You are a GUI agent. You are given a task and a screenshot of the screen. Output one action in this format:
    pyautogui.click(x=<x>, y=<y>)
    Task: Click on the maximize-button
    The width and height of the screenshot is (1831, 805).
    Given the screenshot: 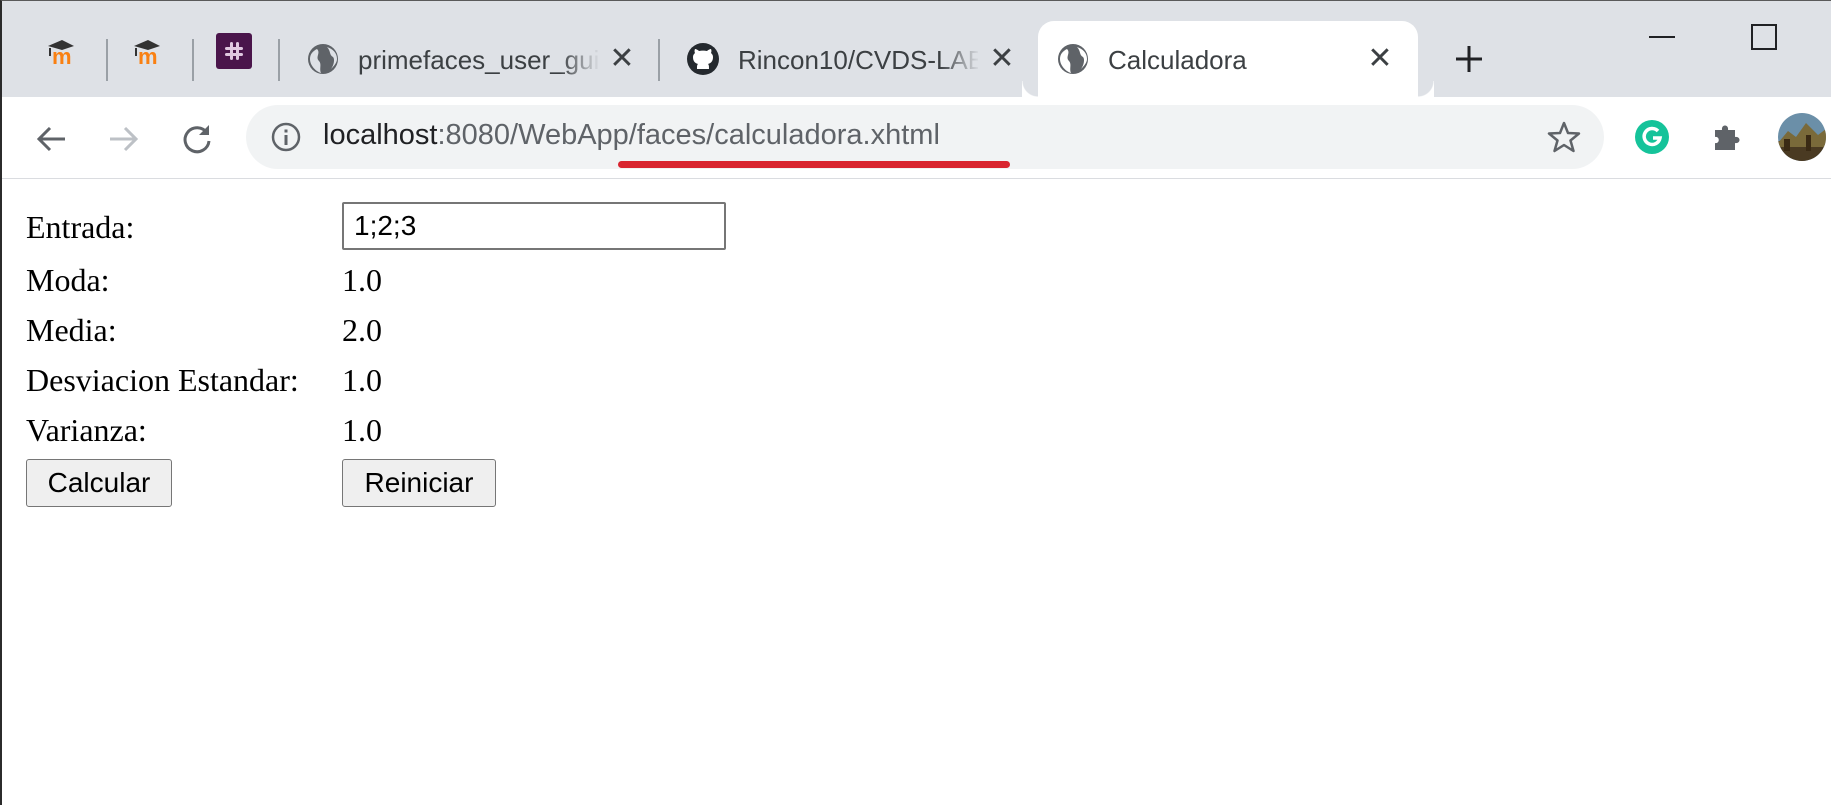 What is the action you would take?
    pyautogui.click(x=1764, y=37)
    